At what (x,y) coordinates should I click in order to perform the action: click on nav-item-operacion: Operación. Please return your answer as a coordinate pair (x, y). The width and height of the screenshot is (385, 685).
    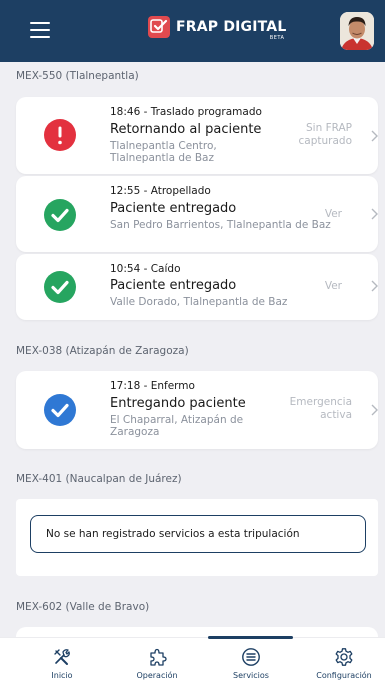
    Looking at the image, I should click on (157, 661).